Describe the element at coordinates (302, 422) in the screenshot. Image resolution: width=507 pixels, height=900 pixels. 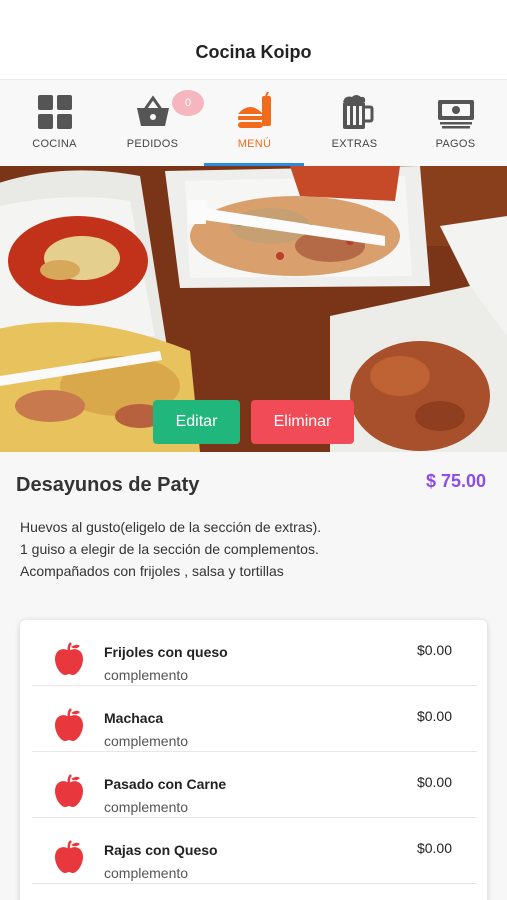
I see `delete-button: Eliminar` at that location.